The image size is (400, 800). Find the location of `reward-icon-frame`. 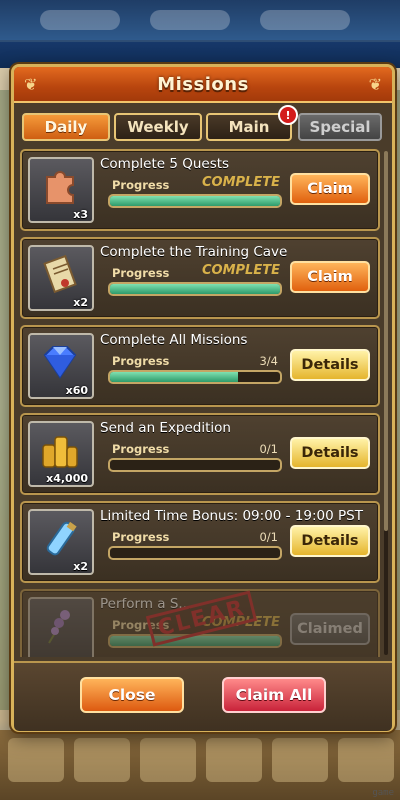

reward-icon-frame is located at coordinates (61, 627).